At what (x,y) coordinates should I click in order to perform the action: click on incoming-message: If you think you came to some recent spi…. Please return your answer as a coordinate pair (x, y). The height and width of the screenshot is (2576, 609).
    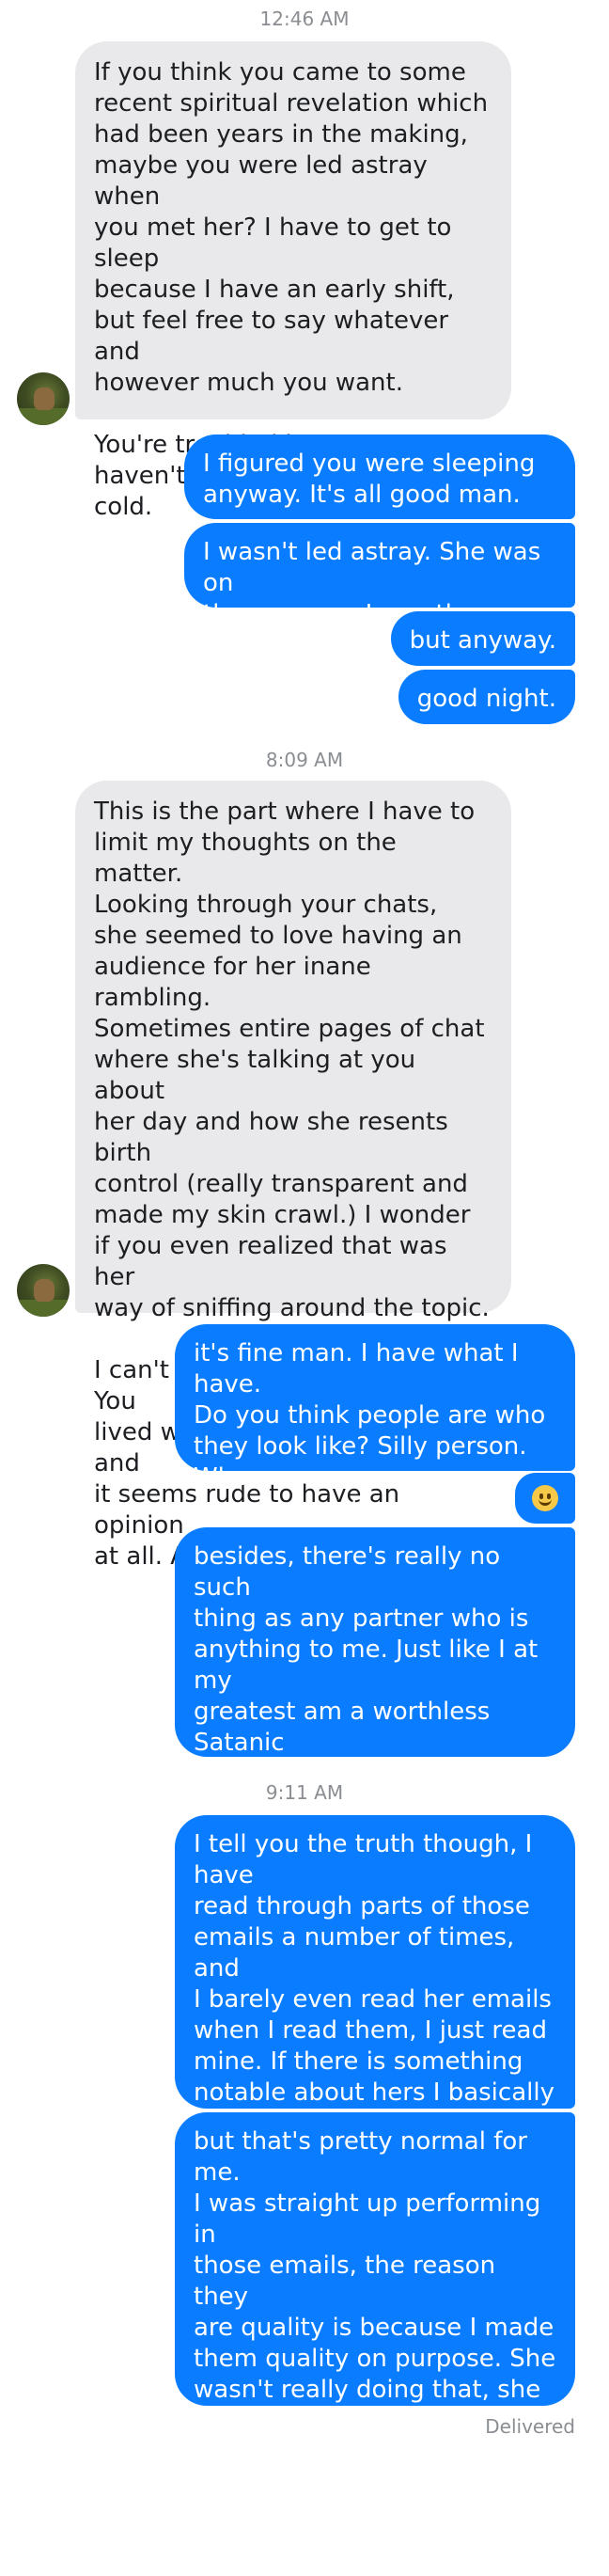
    Looking at the image, I should click on (293, 281).